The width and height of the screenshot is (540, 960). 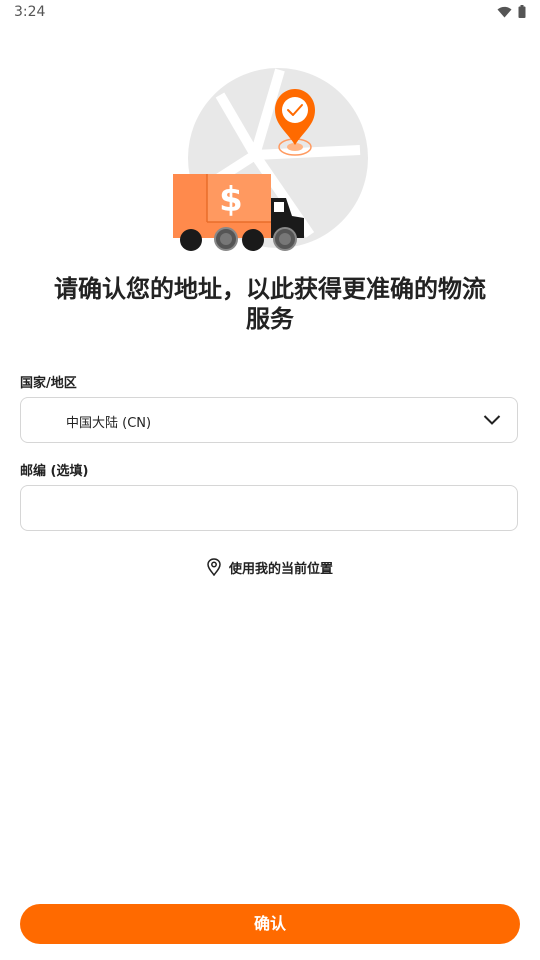 I want to click on country-label: 国家/地区, so click(x=48, y=383).